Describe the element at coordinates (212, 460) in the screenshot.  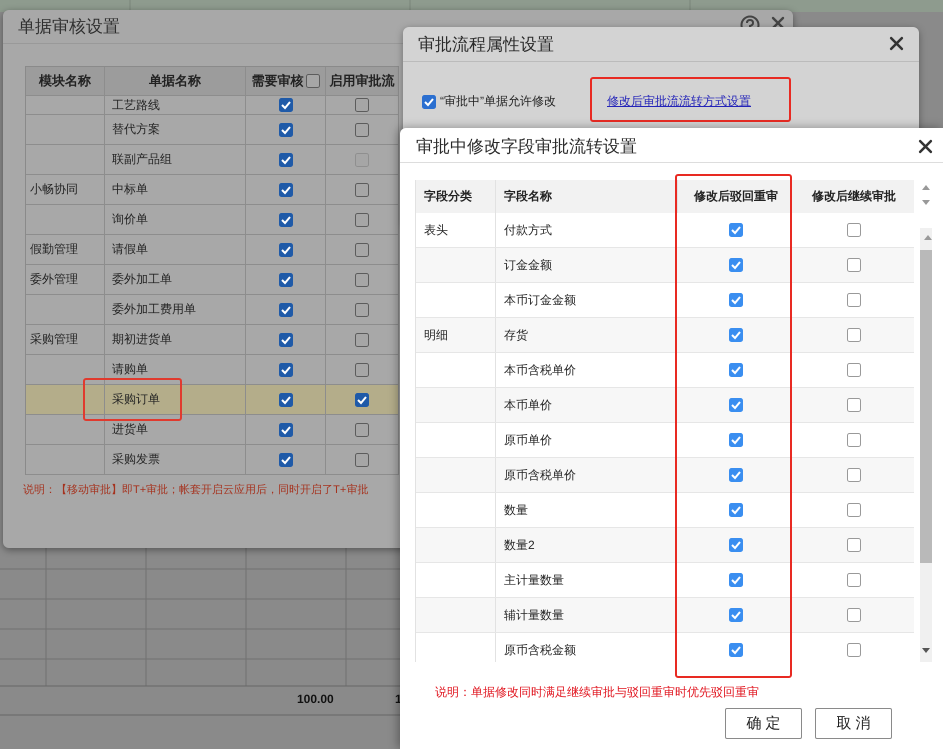
I see `table-row: 采购发票` at that location.